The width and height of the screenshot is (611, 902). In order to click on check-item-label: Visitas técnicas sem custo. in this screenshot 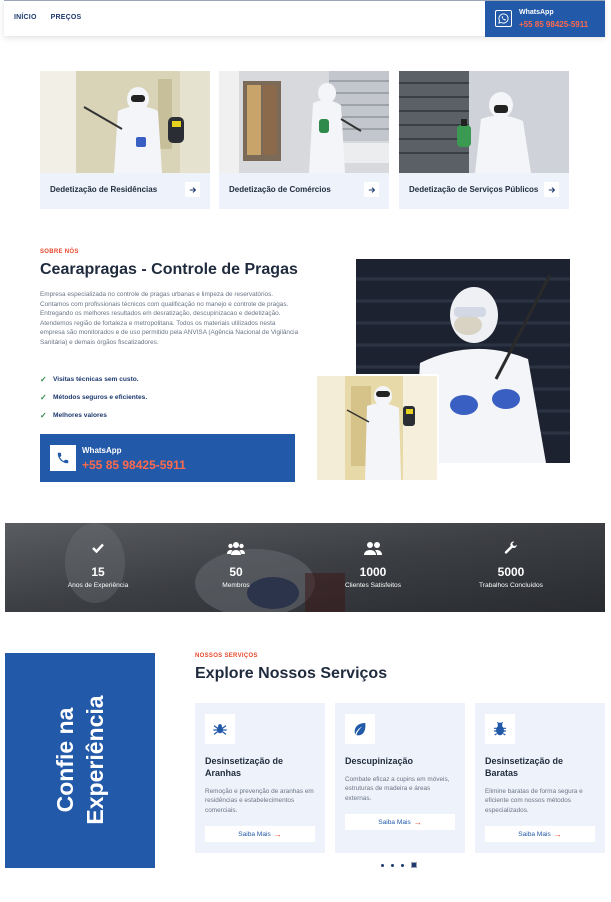, I will do `click(96, 379)`.